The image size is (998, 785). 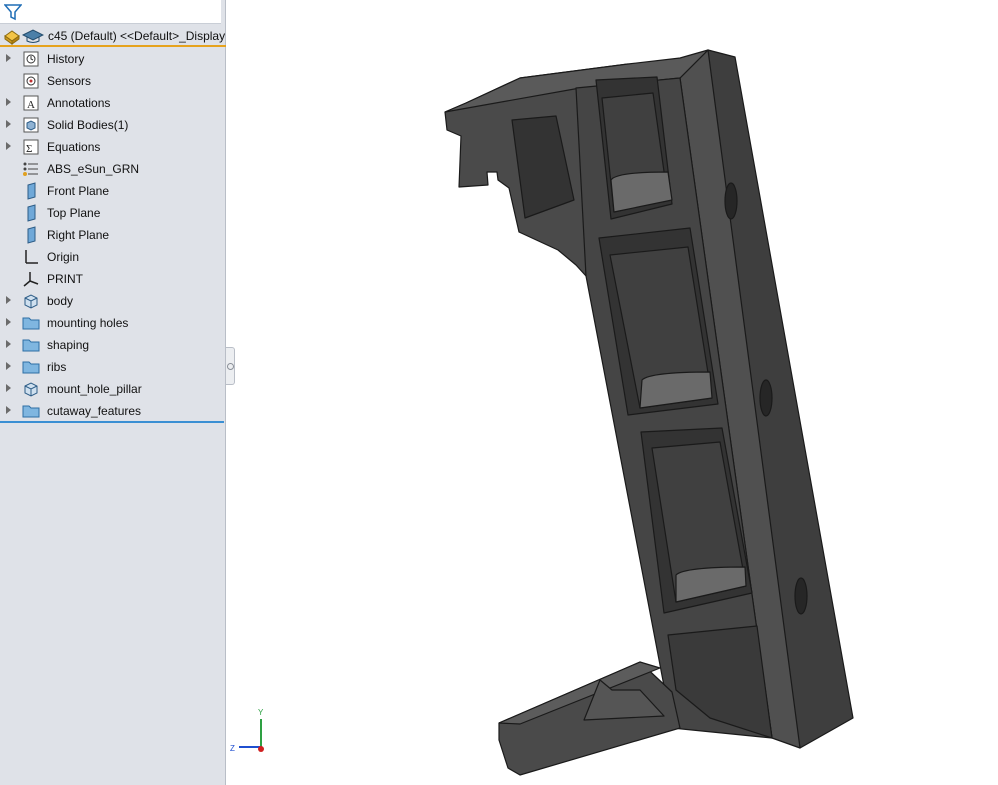 What do you see at coordinates (31, 125) in the screenshot?
I see `solid-bodies-icon` at bounding box center [31, 125].